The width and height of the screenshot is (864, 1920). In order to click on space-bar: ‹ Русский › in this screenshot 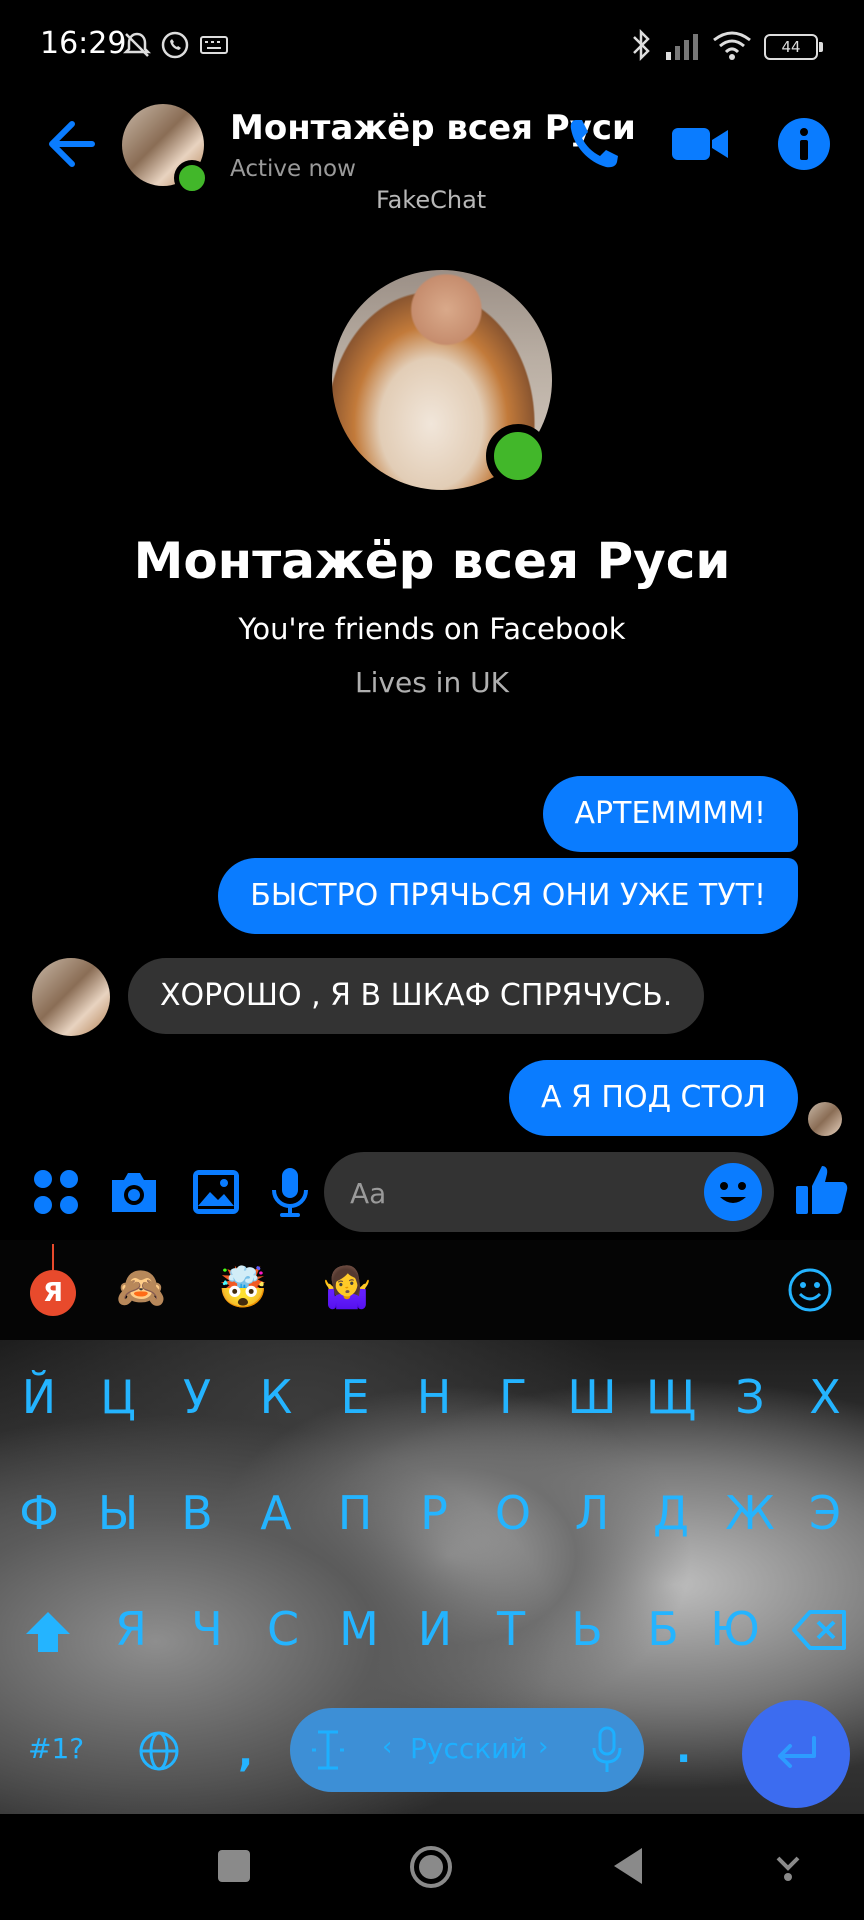, I will do `click(467, 1750)`.